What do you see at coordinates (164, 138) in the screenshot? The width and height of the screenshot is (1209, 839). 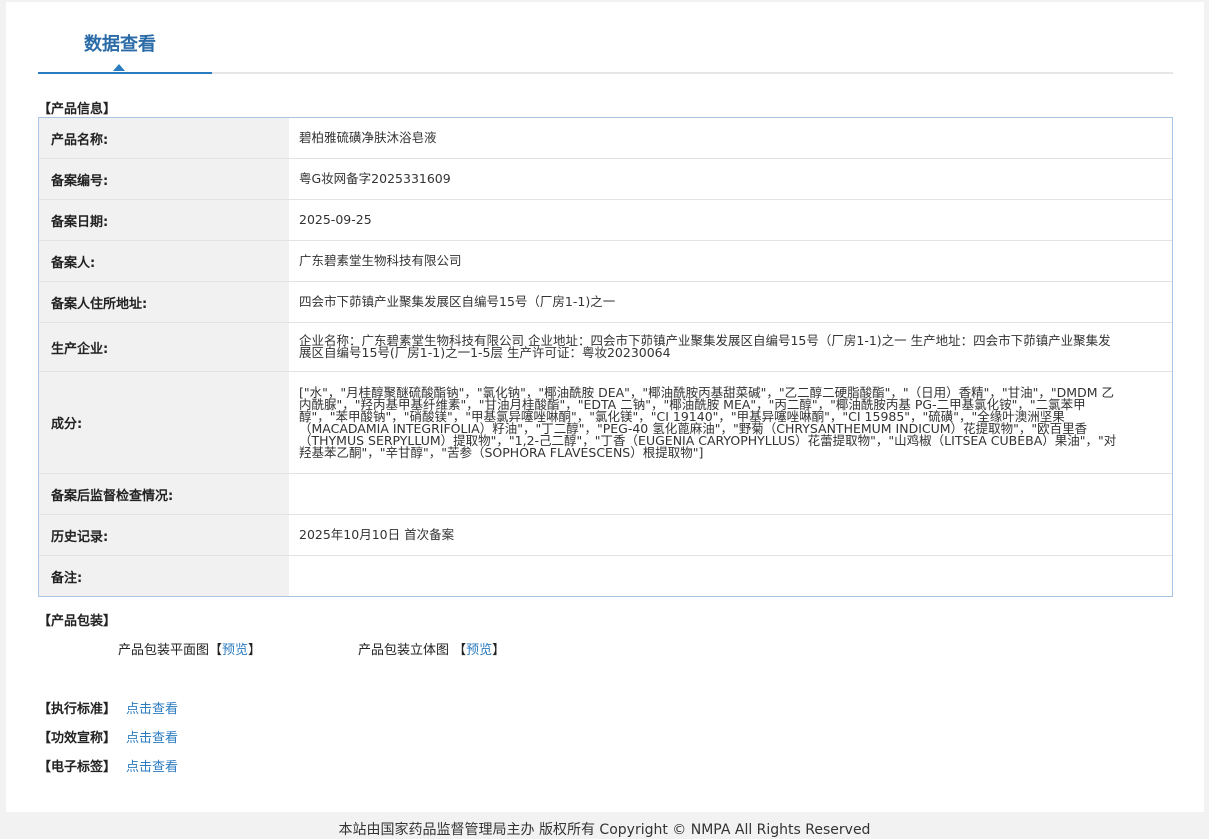 I see `info-label: 产品名称:` at bounding box center [164, 138].